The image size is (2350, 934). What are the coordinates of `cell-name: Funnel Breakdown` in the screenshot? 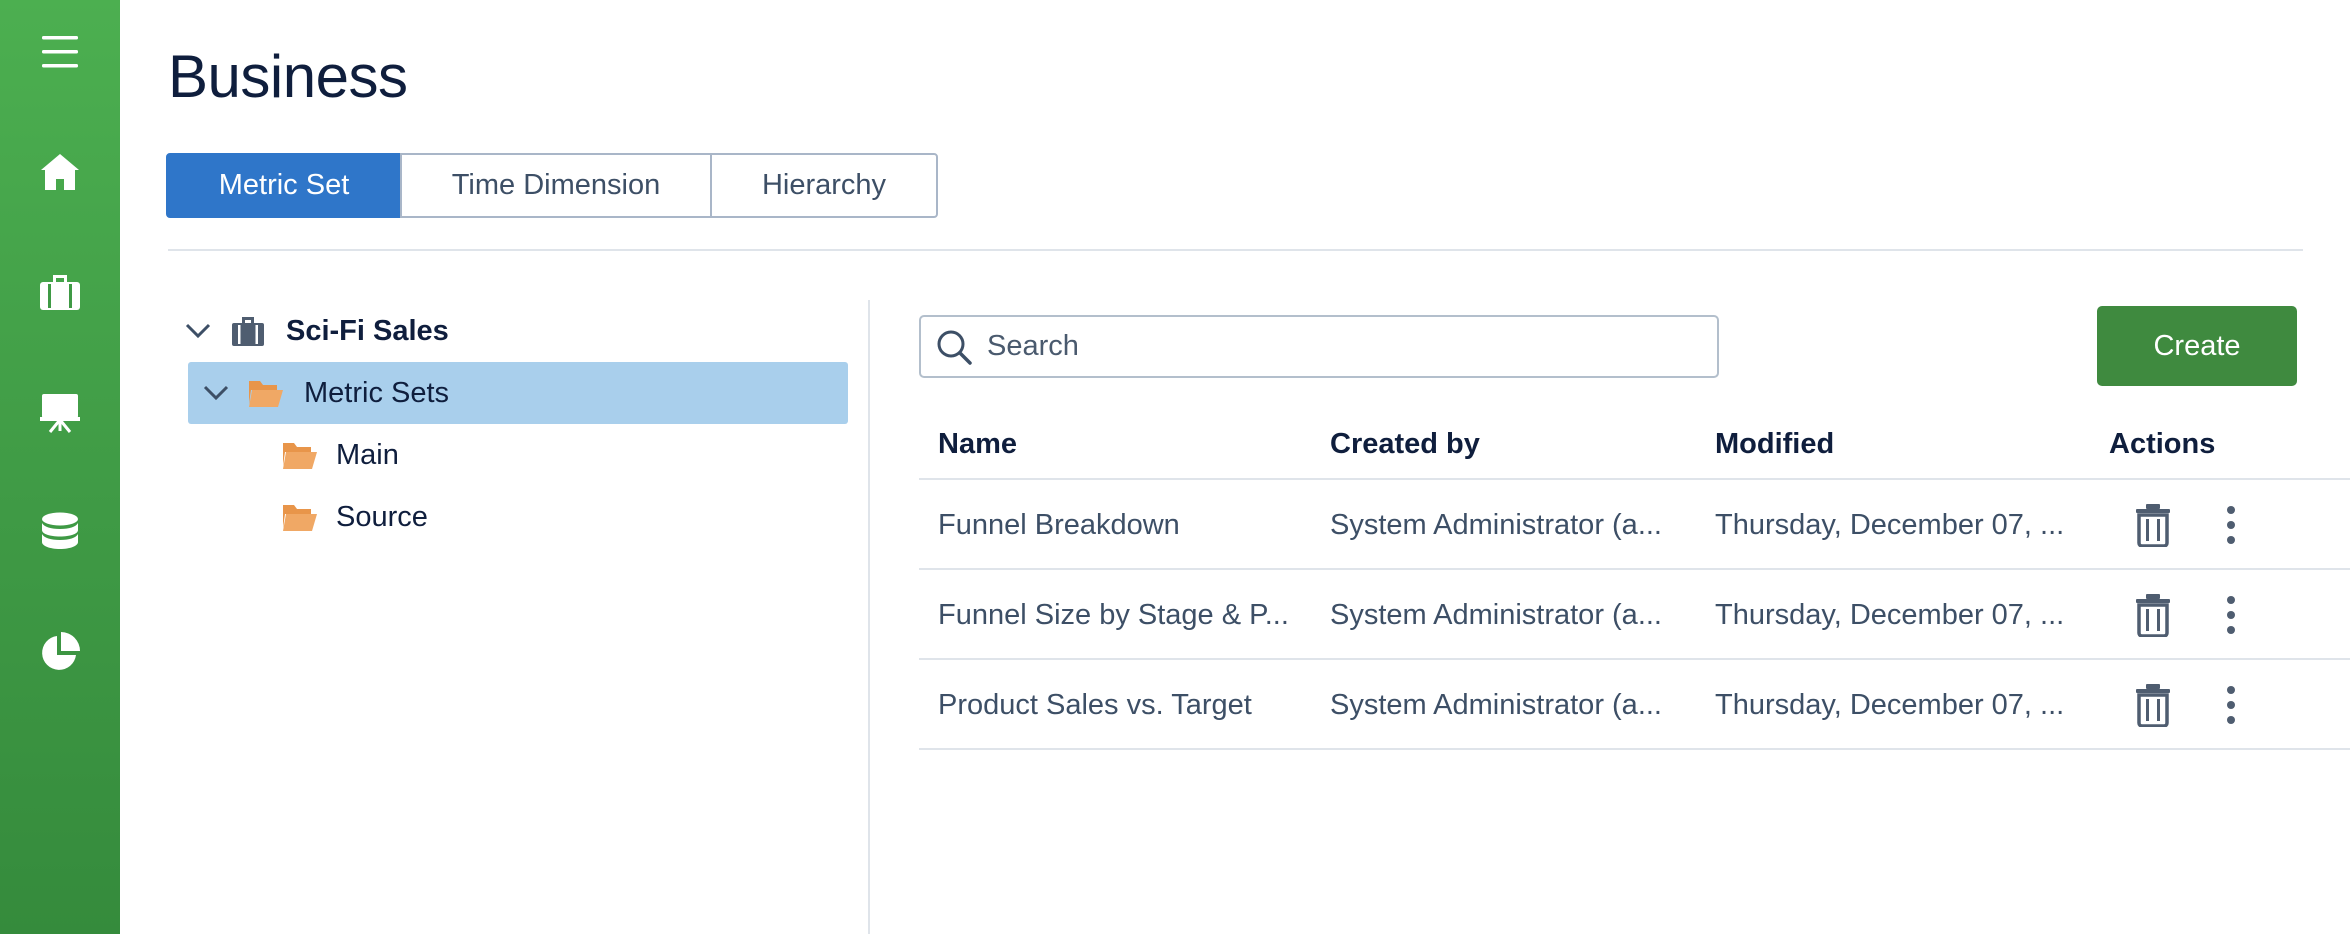 It's located at (1059, 525).